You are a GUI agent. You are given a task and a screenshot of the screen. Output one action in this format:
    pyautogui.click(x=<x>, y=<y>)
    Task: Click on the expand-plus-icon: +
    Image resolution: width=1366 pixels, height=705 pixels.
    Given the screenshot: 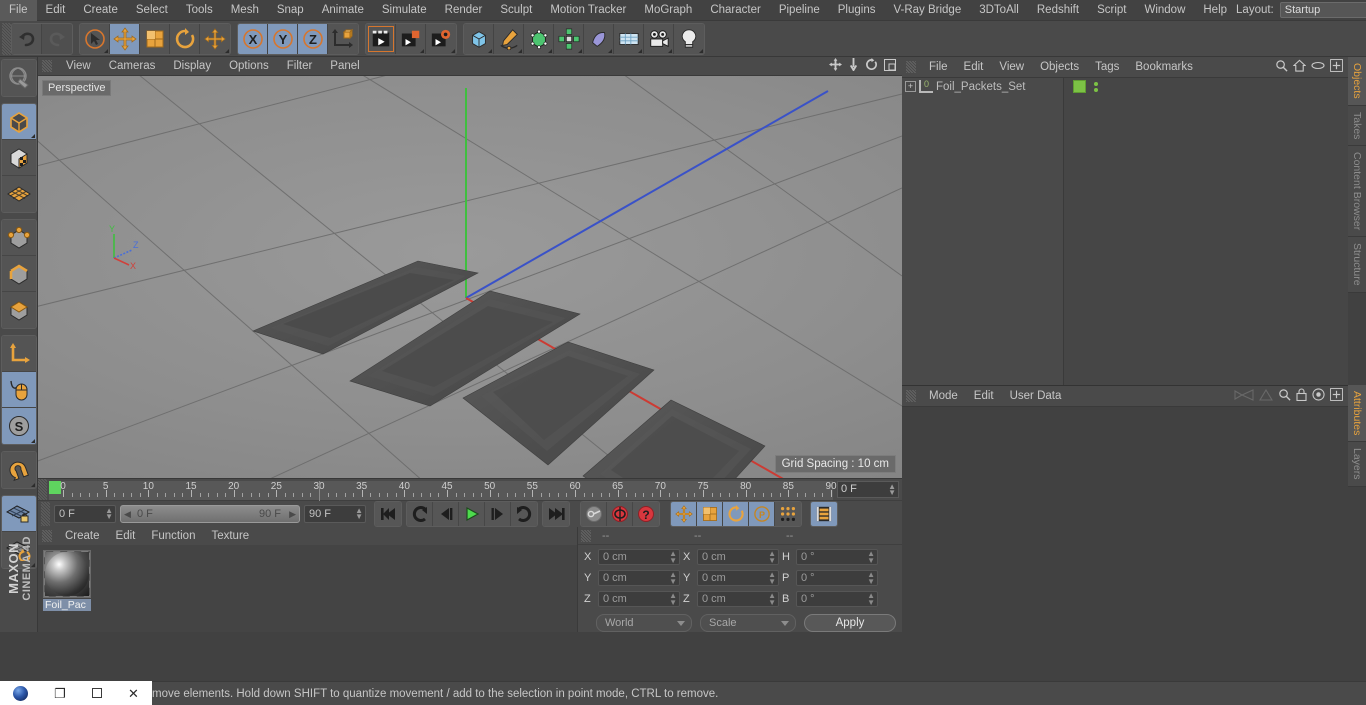 What is the action you would take?
    pyautogui.click(x=910, y=86)
    